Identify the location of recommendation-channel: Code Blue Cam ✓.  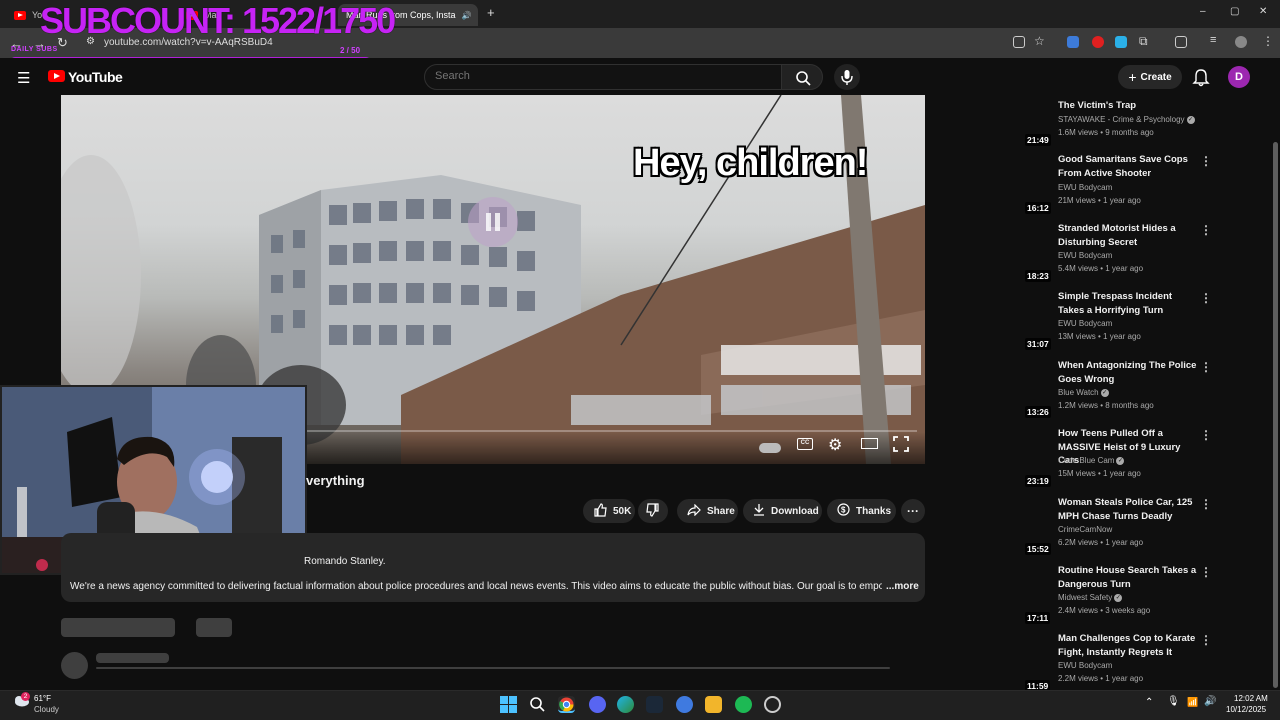
(1091, 460).